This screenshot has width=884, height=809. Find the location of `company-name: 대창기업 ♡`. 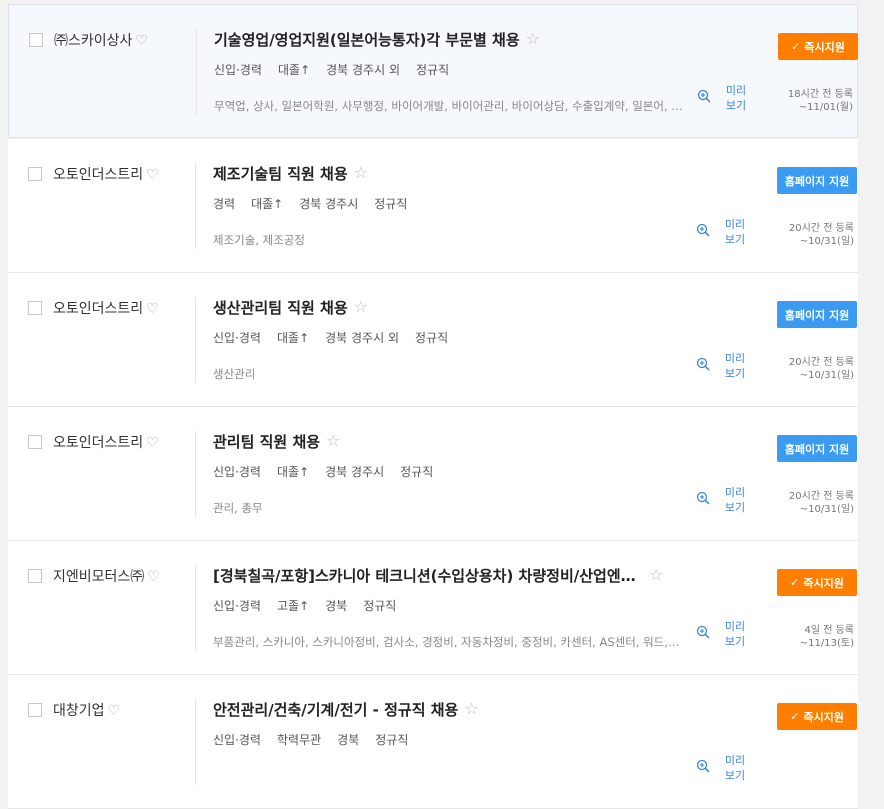

company-name: 대창기업 ♡ is located at coordinates (86, 710).